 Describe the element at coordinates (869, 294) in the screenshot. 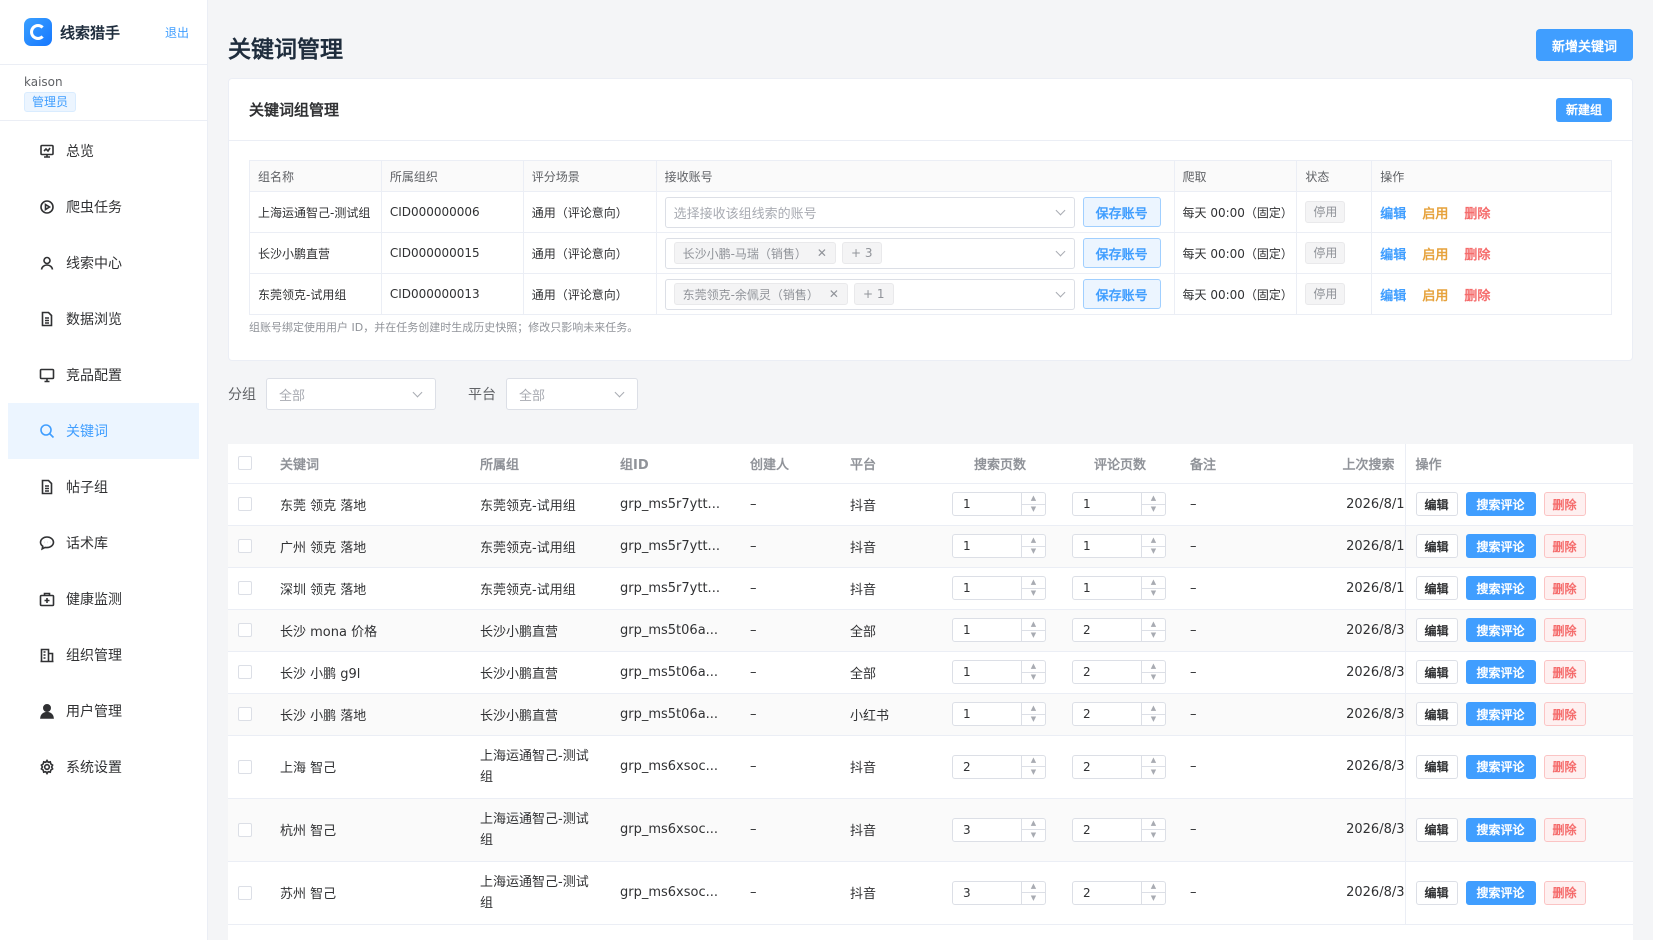

I see `receiver-select: 东莞领克-余佩灵（销售） ✕ + 1` at that location.